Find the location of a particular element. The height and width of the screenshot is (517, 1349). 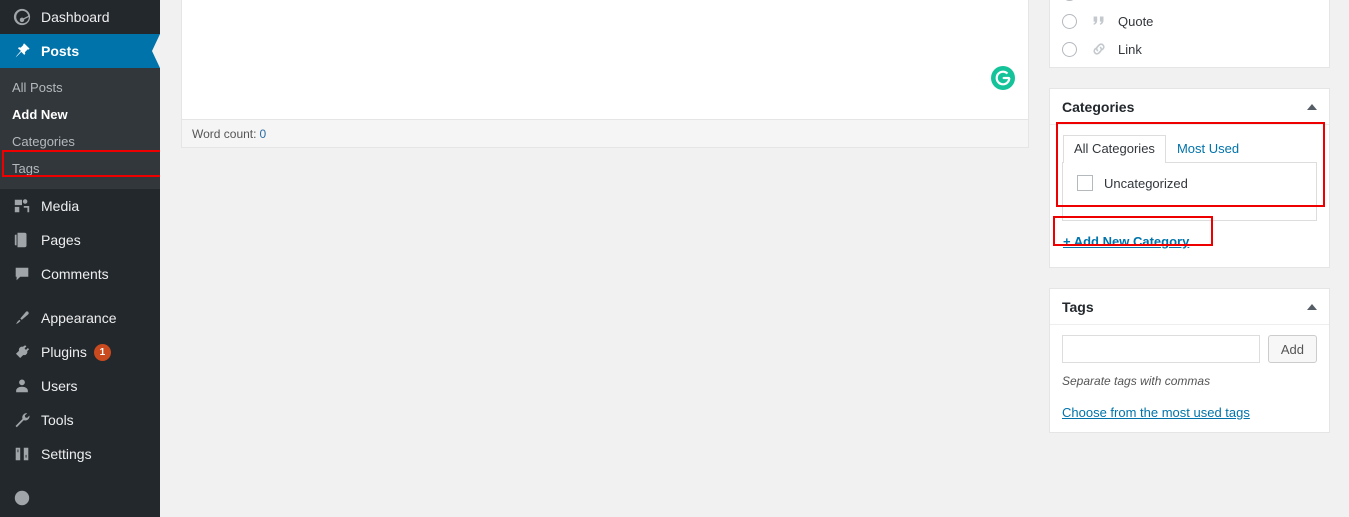

comments-icon is located at coordinates (22, 274).